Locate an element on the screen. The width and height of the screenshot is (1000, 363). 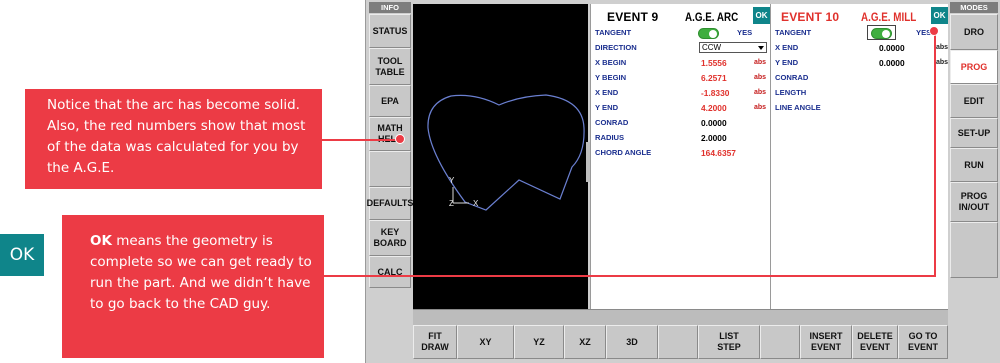
info-button-5: DEFAULTS is located at coordinates (390, 203).